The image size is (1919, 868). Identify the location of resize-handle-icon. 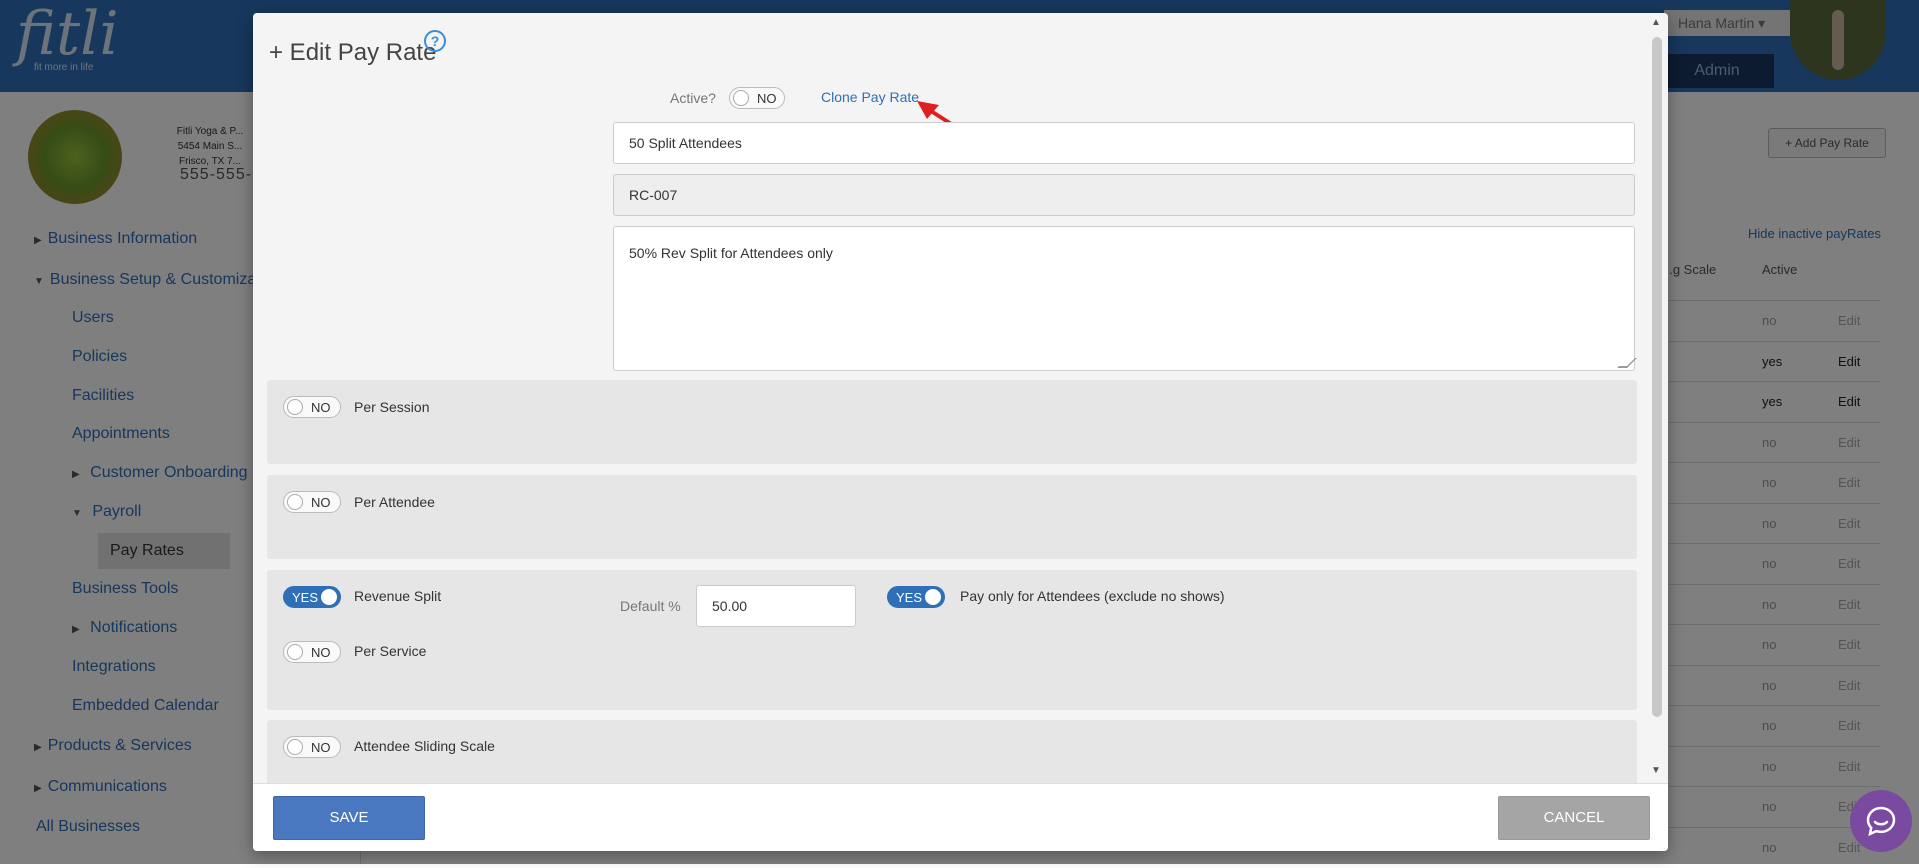
(1627, 363).